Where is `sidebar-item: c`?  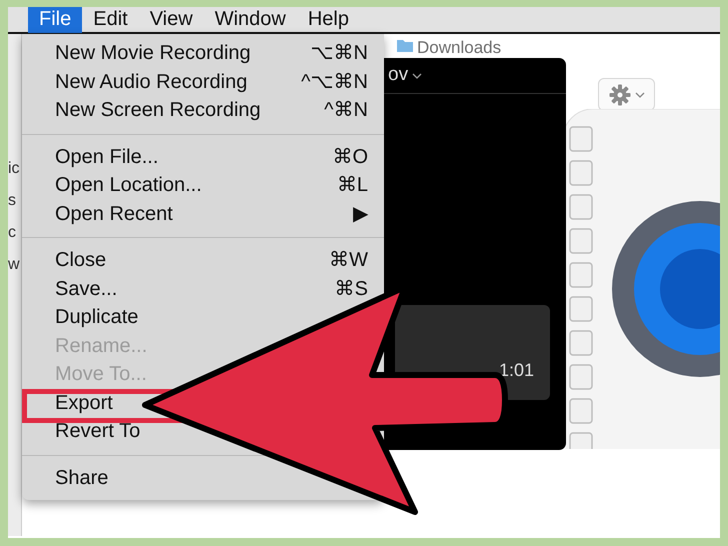
sidebar-item: c is located at coordinates (14, 233).